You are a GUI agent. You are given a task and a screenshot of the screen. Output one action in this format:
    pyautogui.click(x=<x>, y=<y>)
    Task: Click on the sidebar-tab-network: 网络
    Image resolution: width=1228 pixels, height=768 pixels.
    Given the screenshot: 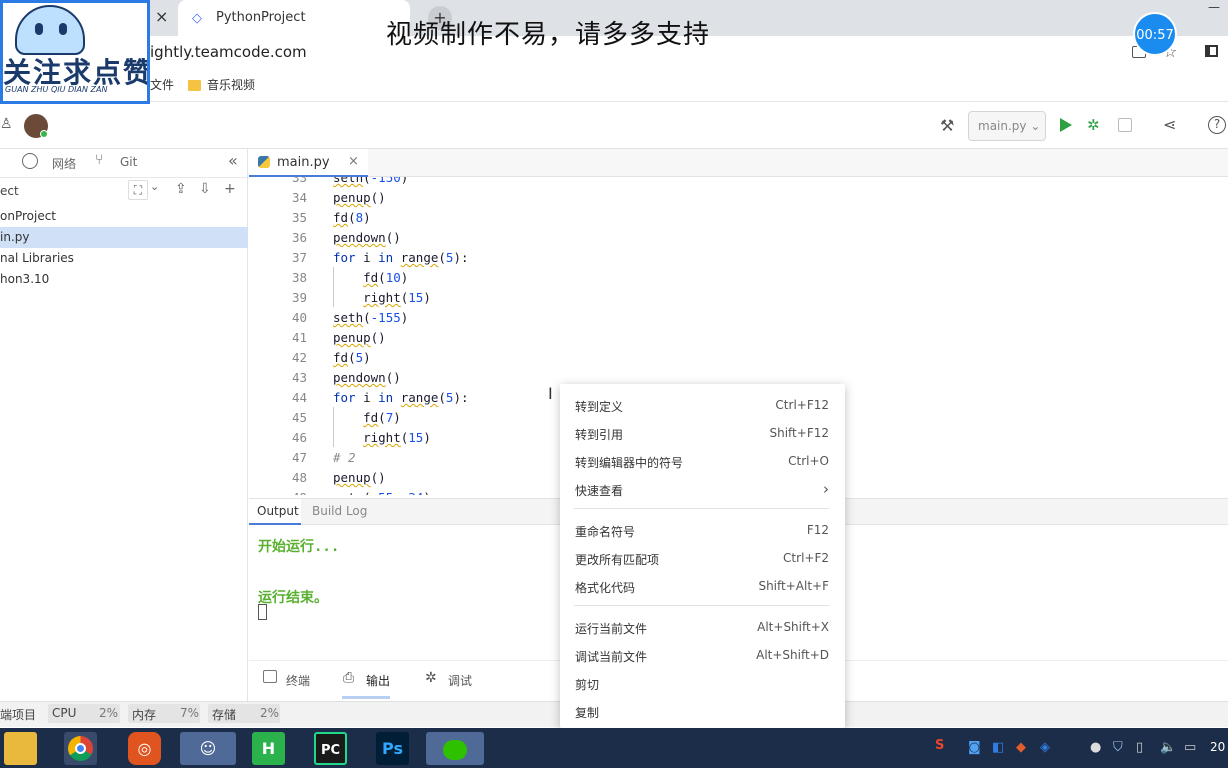 What is the action you would take?
    pyautogui.click(x=64, y=163)
    